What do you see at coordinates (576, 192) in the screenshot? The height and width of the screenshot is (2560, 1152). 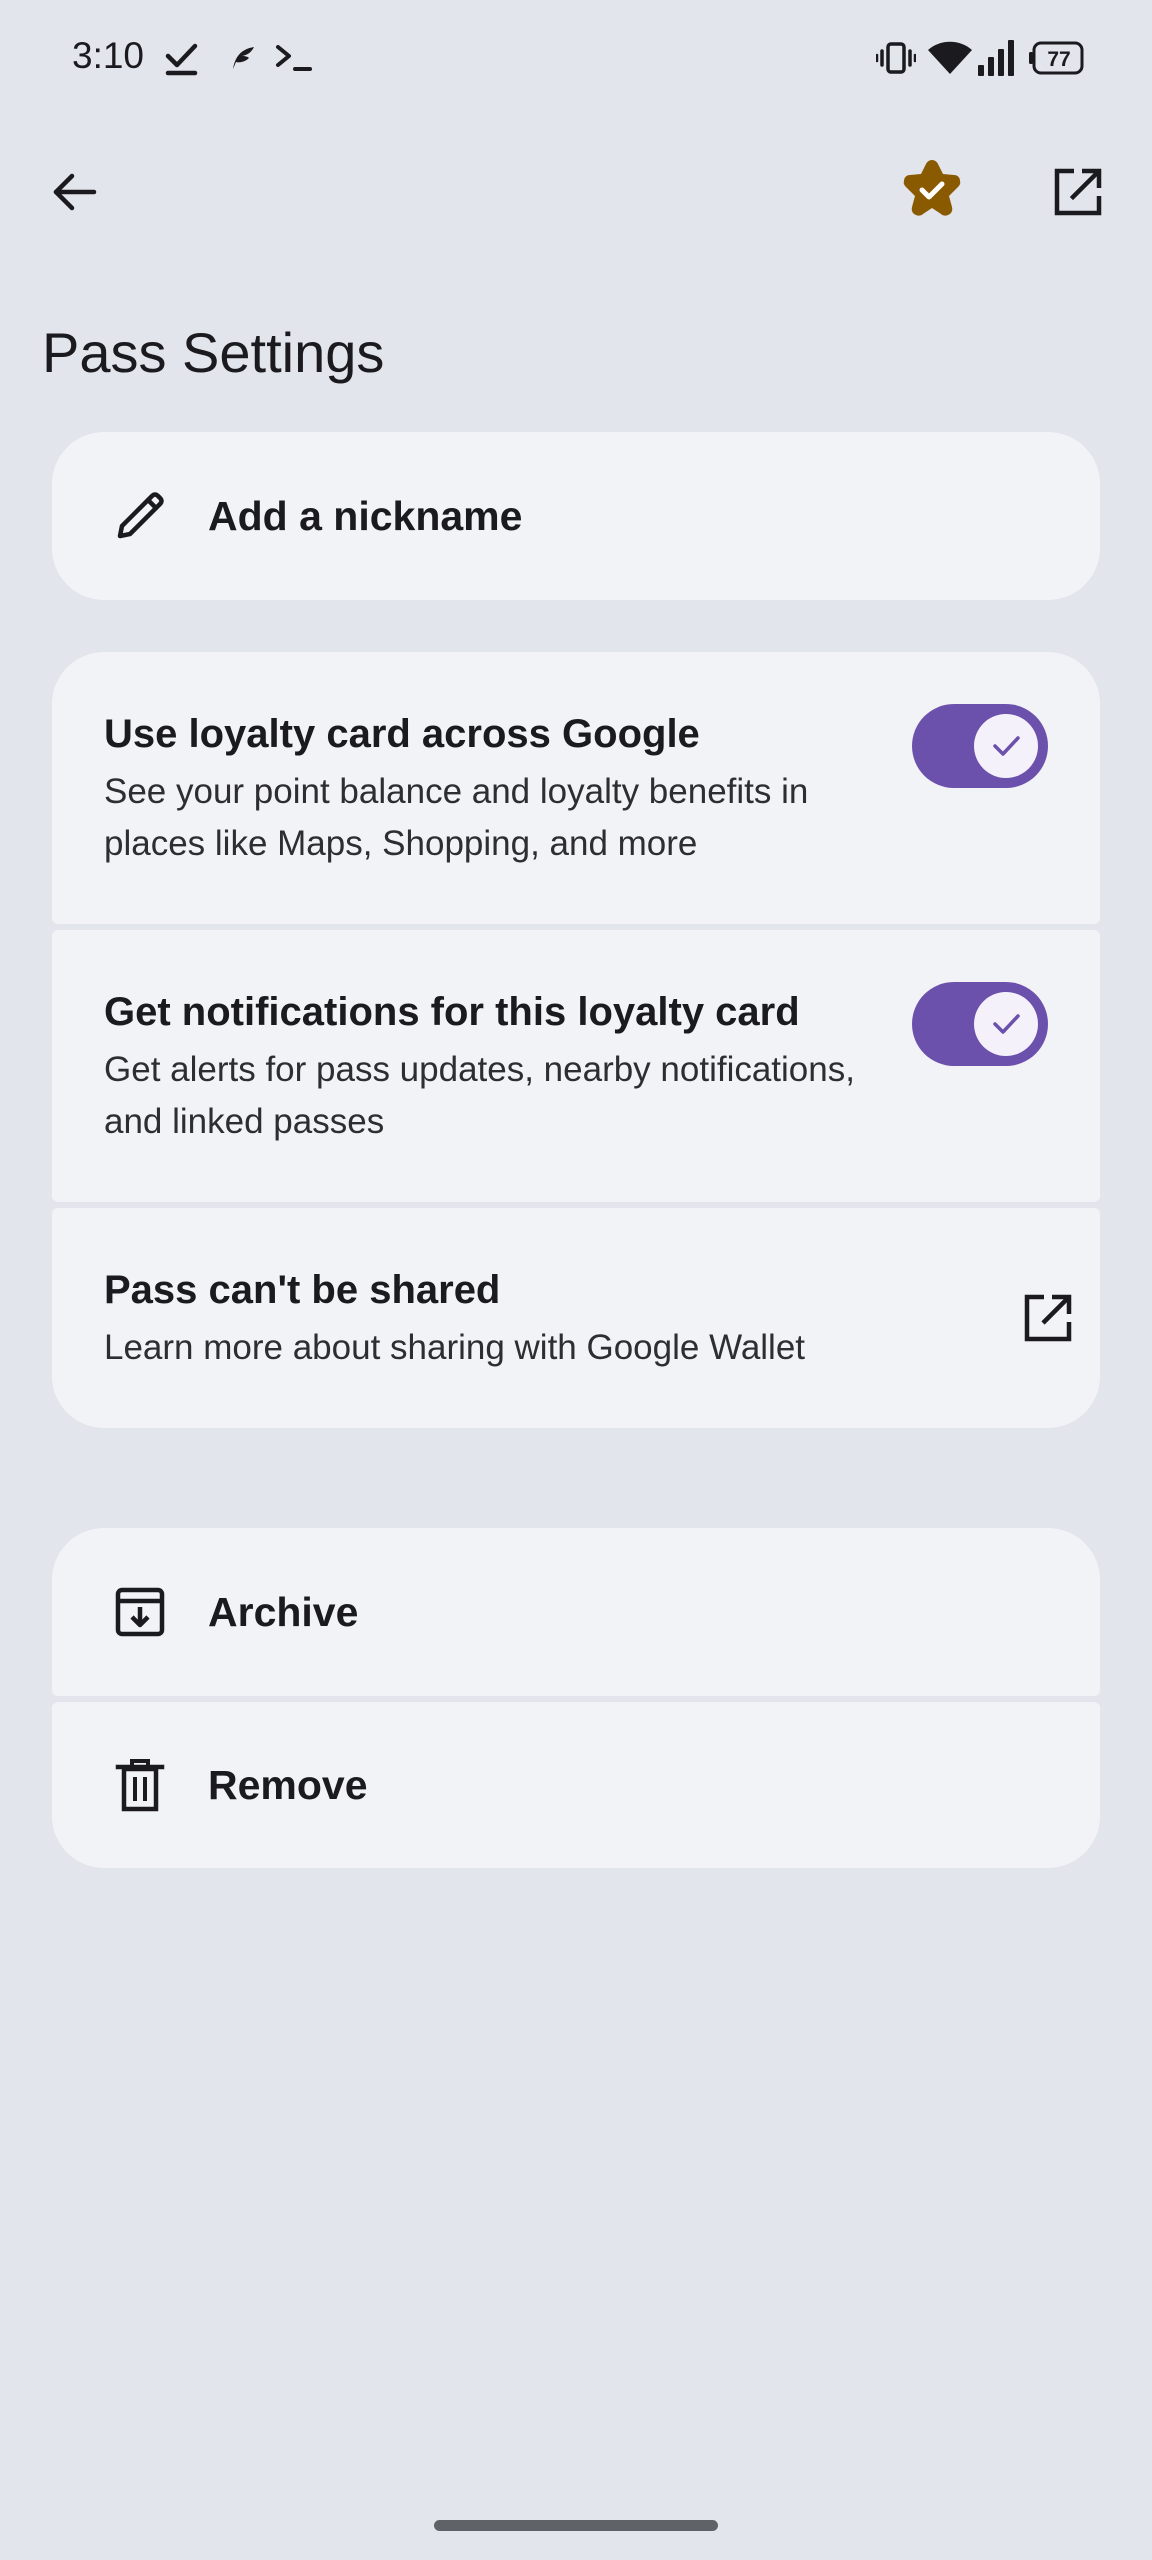 I see `app-bar` at bounding box center [576, 192].